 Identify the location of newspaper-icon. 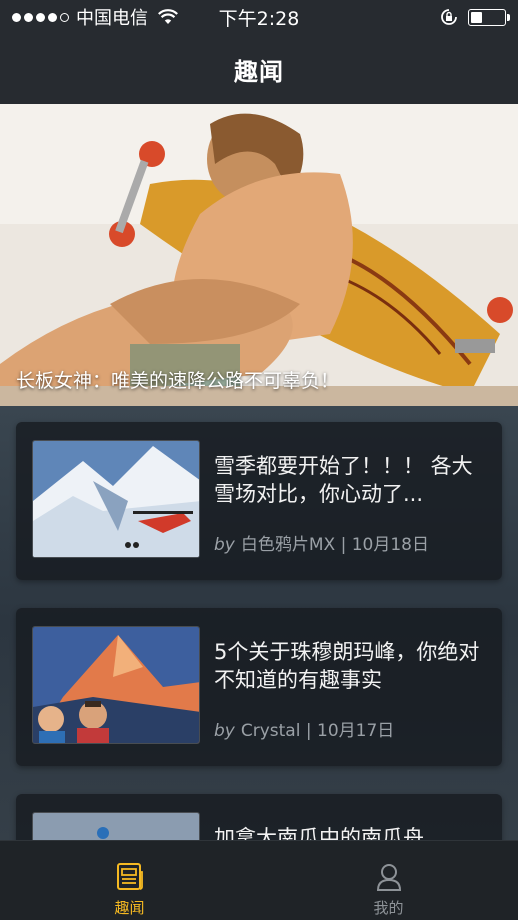
(129, 876).